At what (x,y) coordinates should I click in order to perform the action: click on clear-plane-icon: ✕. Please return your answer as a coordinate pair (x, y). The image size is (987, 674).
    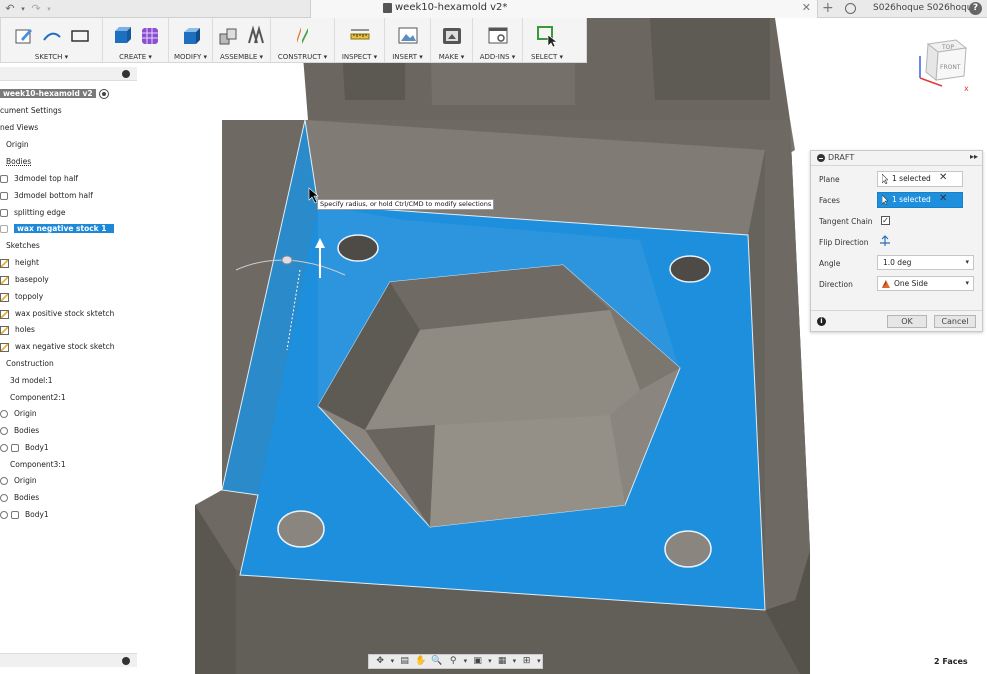
    Looking at the image, I should click on (943, 177).